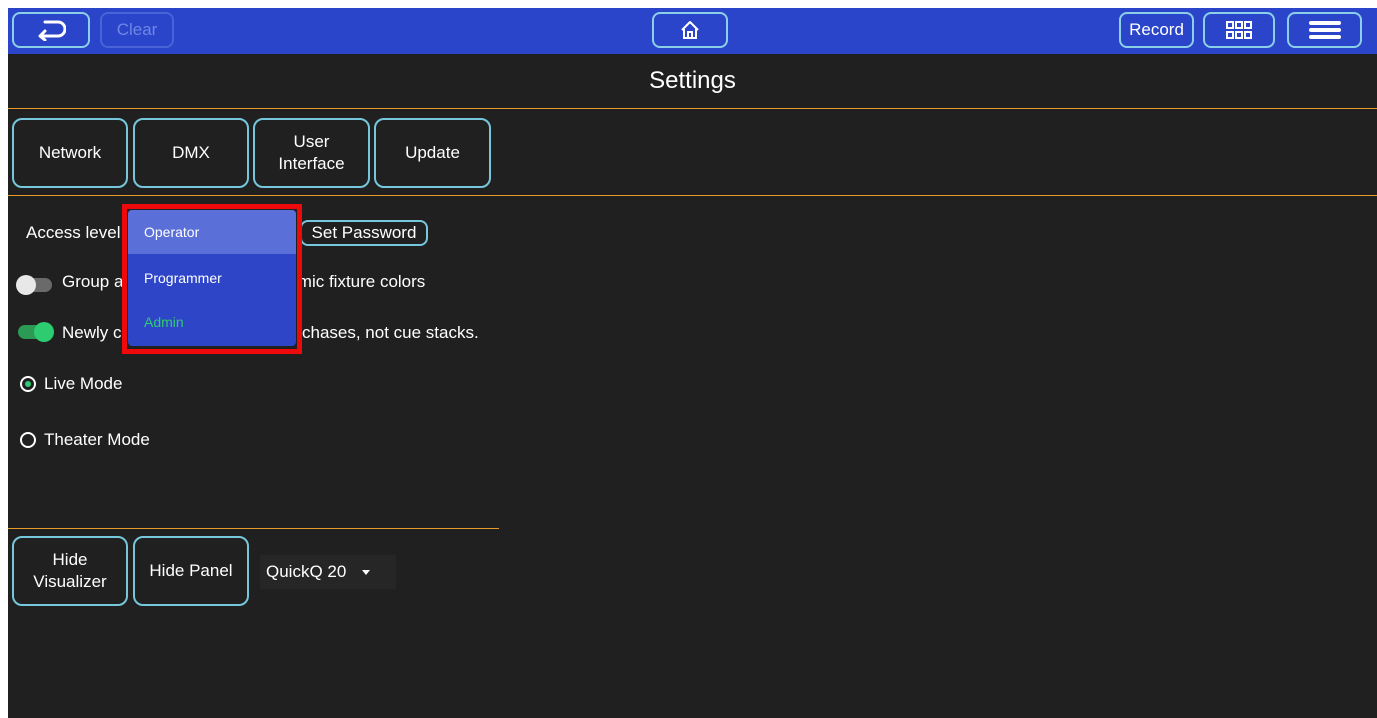 The height and width of the screenshot is (718, 1377). I want to click on return-arrow-icon, so click(52, 30).